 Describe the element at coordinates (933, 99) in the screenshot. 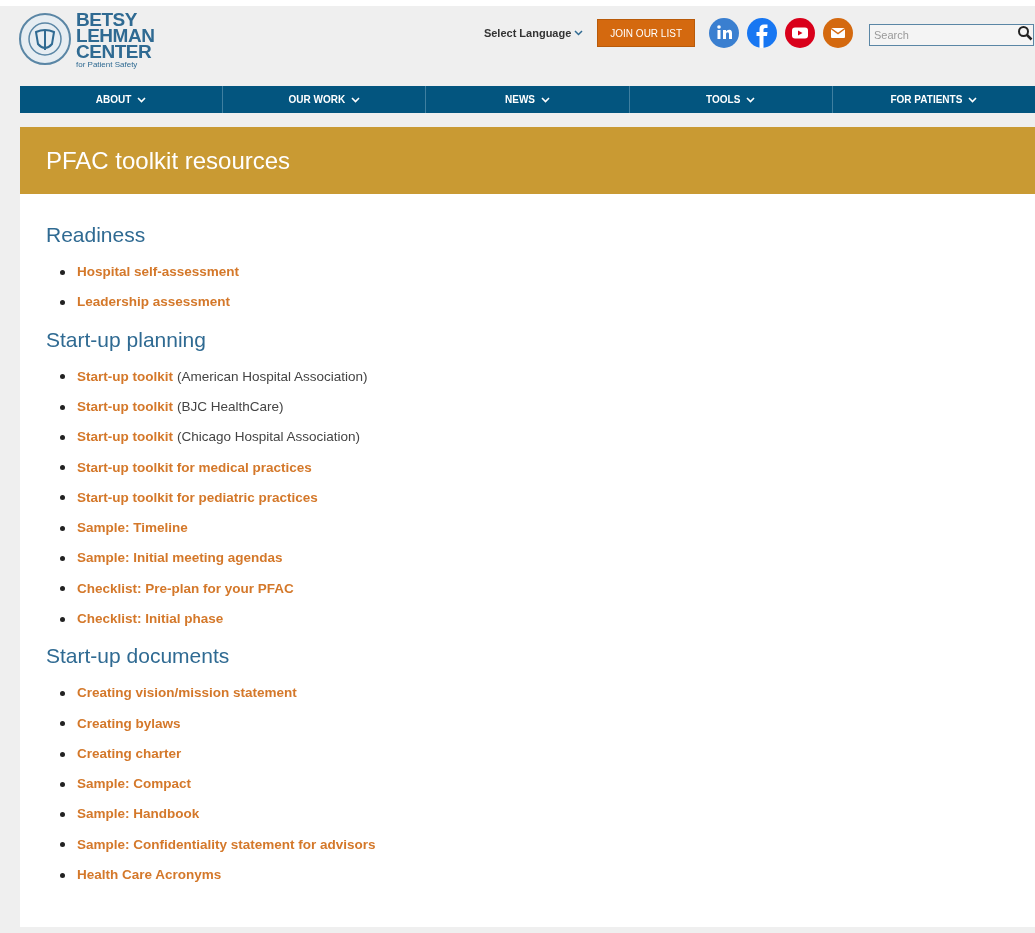

I see `nav-item: FOR PATIENTS` at that location.